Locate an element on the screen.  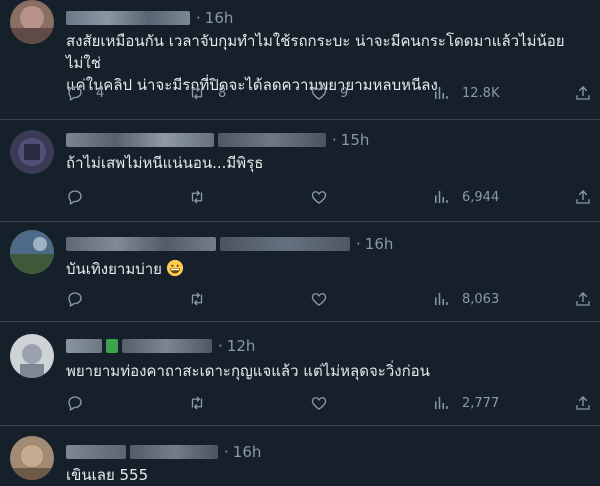
views-count: 2,777 is located at coordinates (481, 403).